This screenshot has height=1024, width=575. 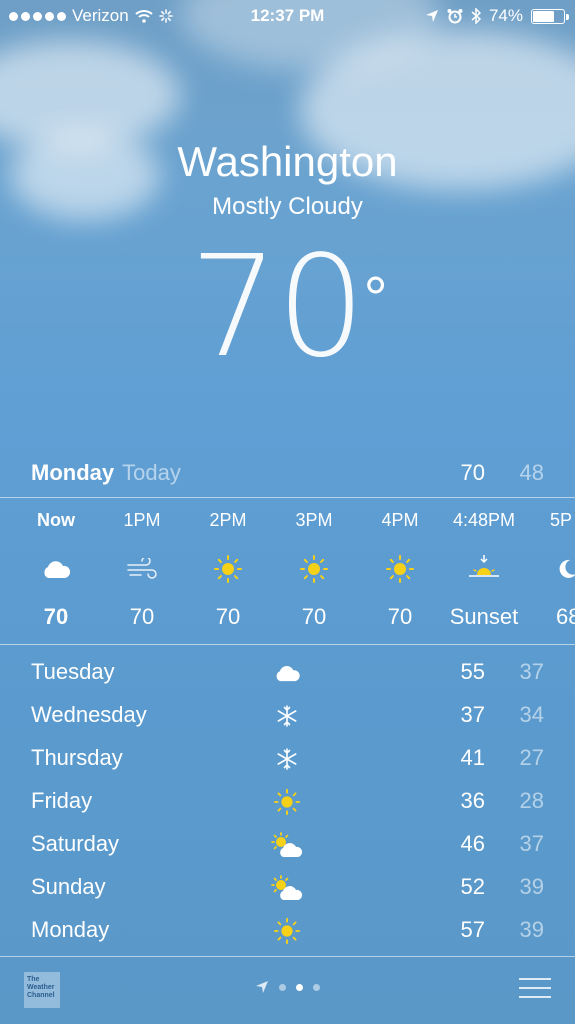 What do you see at coordinates (287, 206) in the screenshot?
I see `weather-condition: Mostly Cloudy` at bounding box center [287, 206].